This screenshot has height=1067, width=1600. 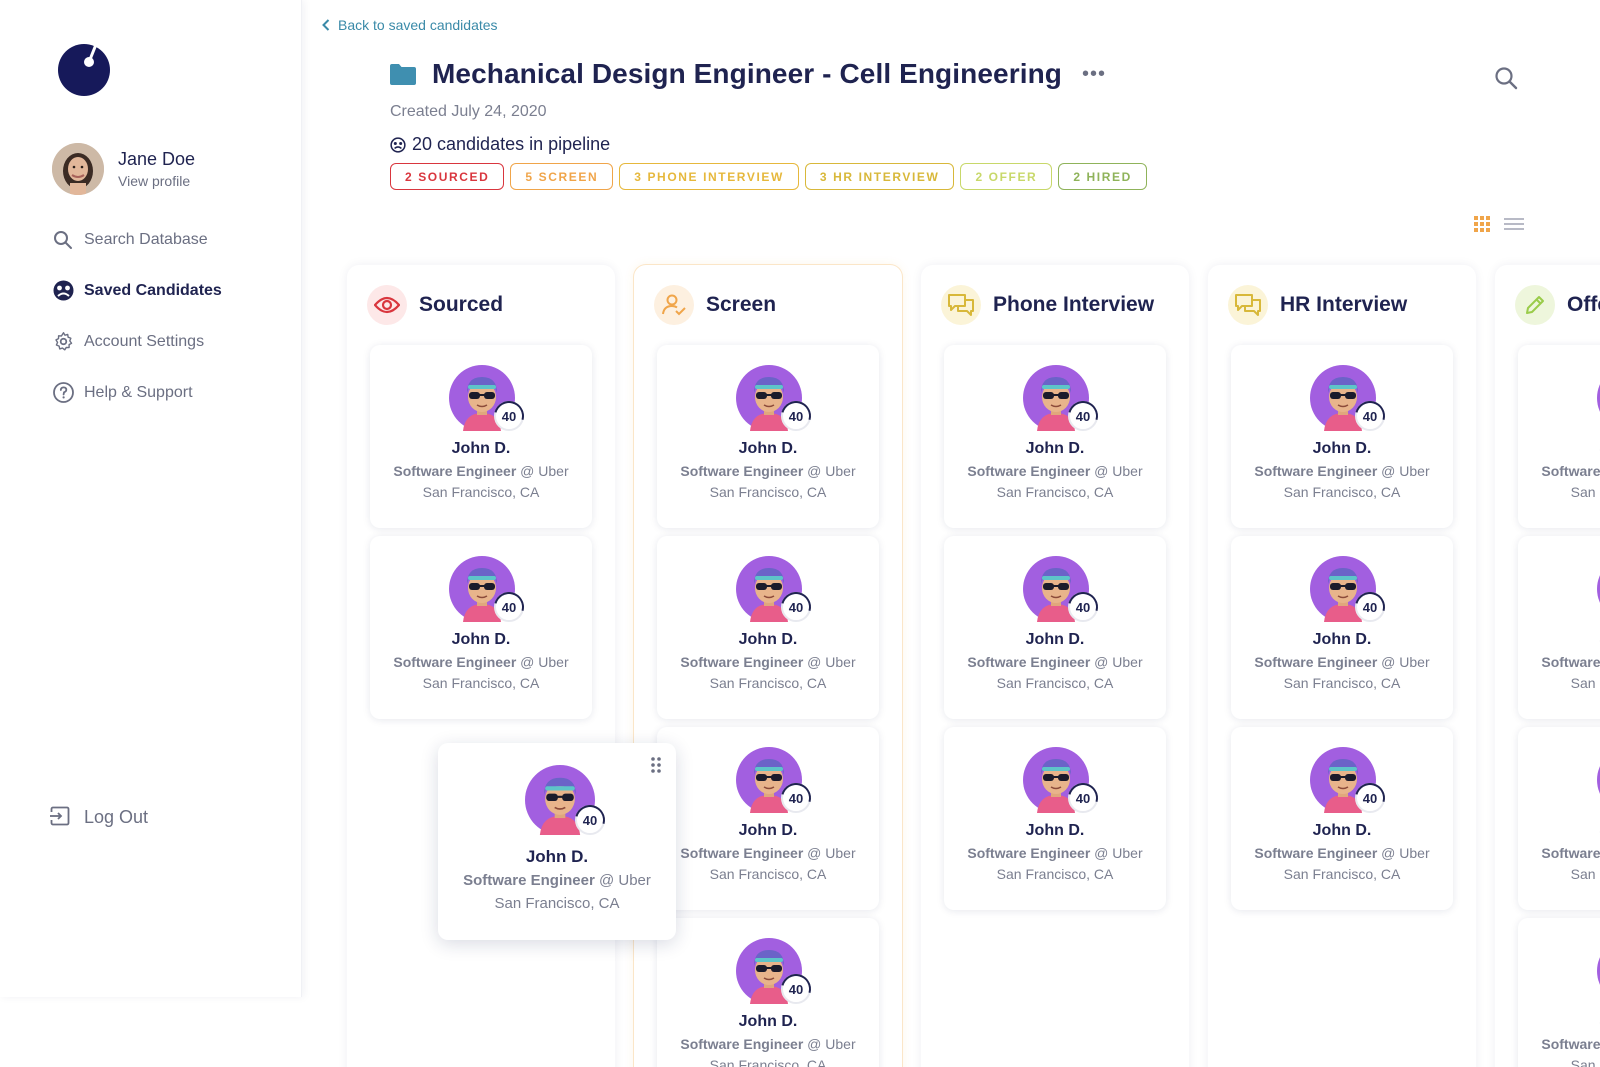 What do you see at coordinates (879, 176) in the screenshot?
I see `stage-chip-hr-interview: 3 HR INTERVIEW` at bounding box center [879, 176].